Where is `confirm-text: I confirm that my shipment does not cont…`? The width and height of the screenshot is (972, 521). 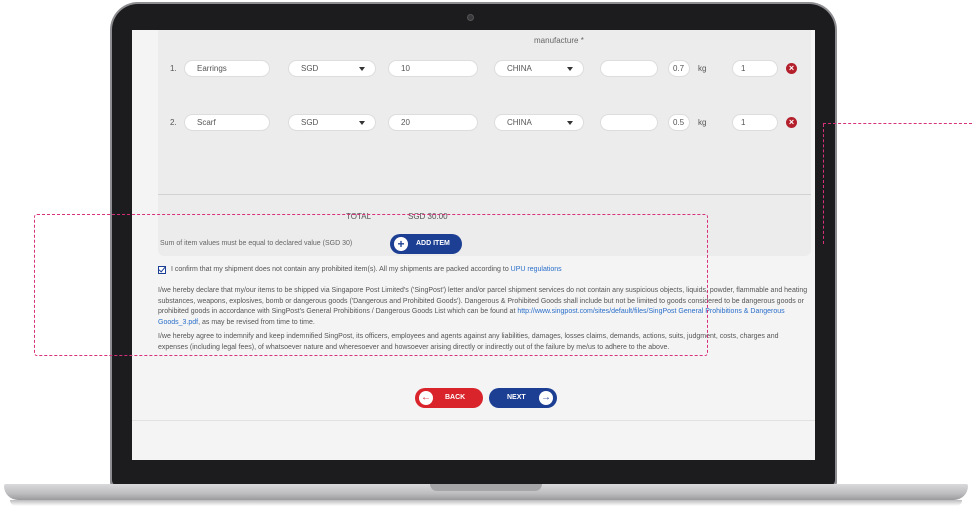
confirm-text: I confirm that my shipment does not cont… is located at coordinates (366, 269).